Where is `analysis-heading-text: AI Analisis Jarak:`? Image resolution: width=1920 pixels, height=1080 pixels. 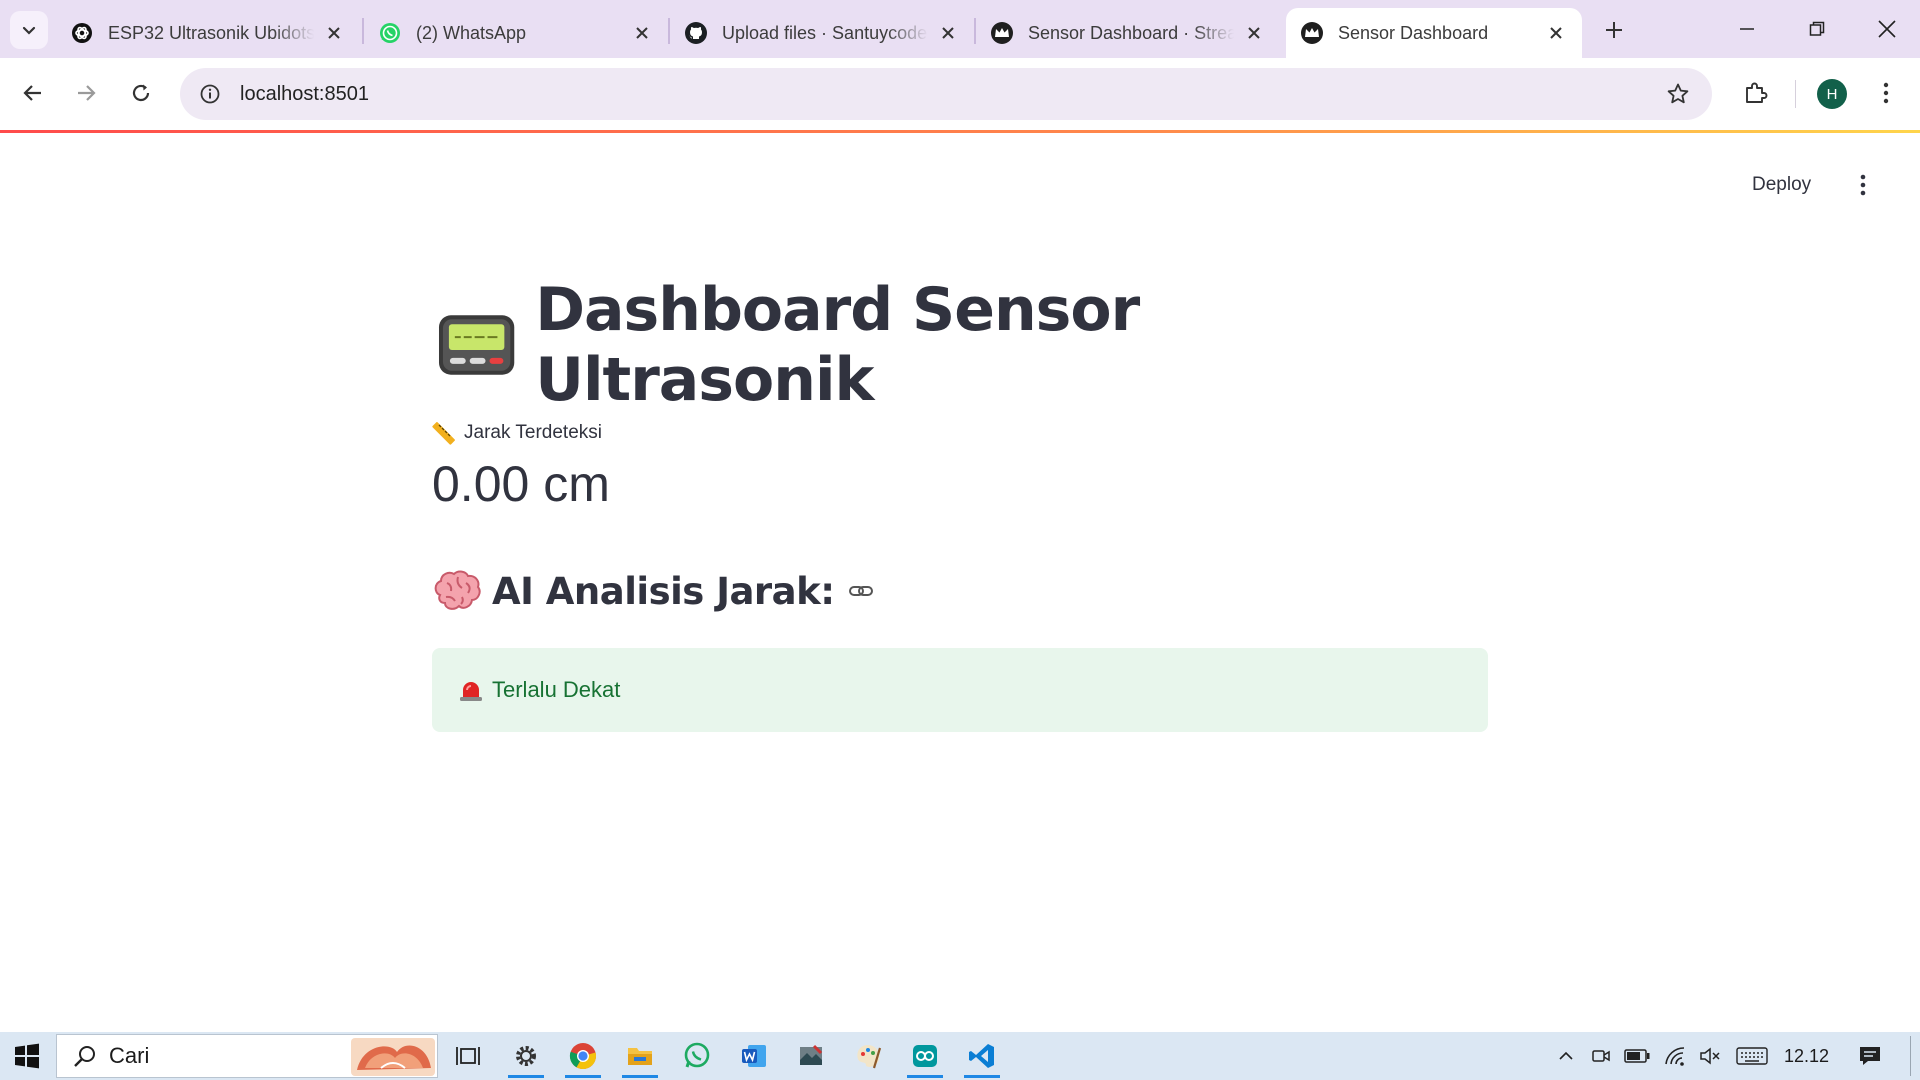
analysis-heading-text: AI Analisis Jarak: is located at coordinates (663, 591).